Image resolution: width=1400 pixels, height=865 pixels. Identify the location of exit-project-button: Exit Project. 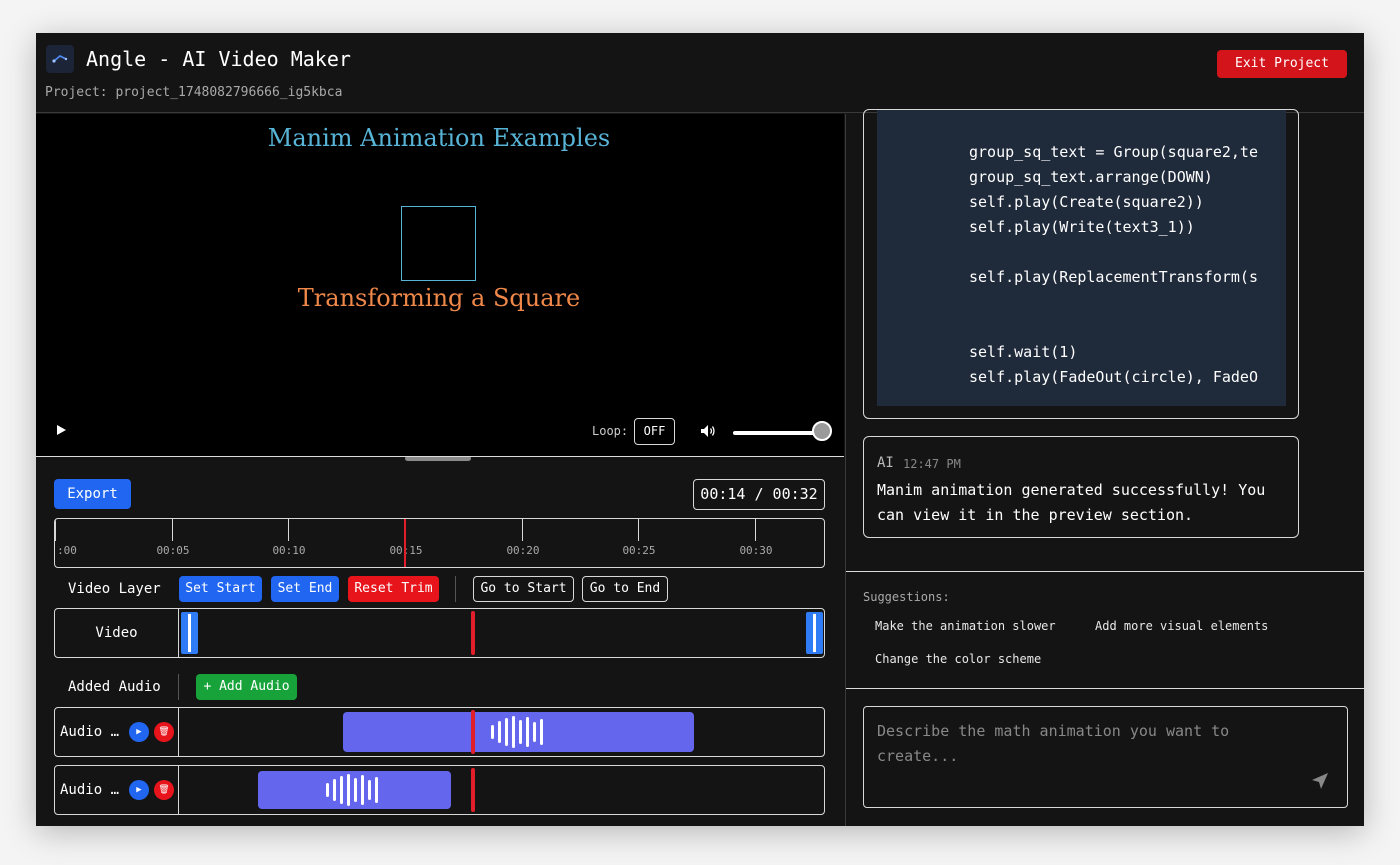
(1282, 64).